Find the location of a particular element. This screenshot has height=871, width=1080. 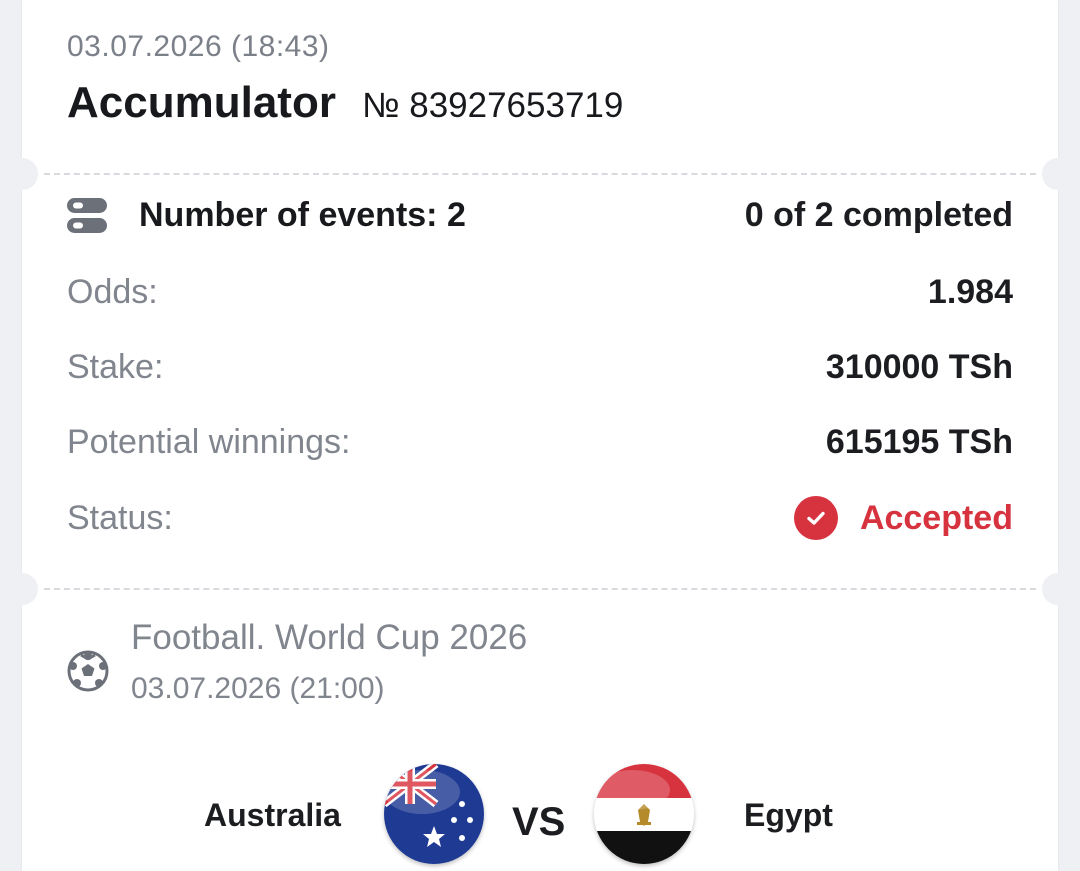

australia-flag-icon is located at coordinates (434, 814).